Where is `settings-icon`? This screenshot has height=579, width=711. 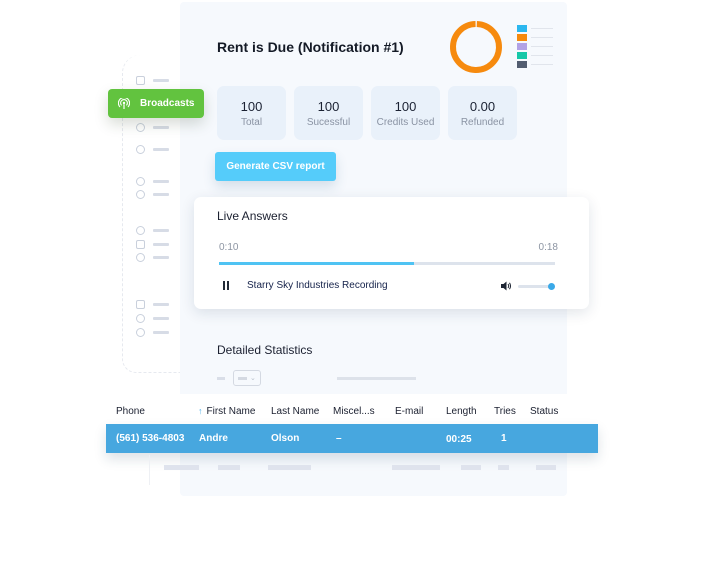 settings-icon is located at coordinates (140, 332).